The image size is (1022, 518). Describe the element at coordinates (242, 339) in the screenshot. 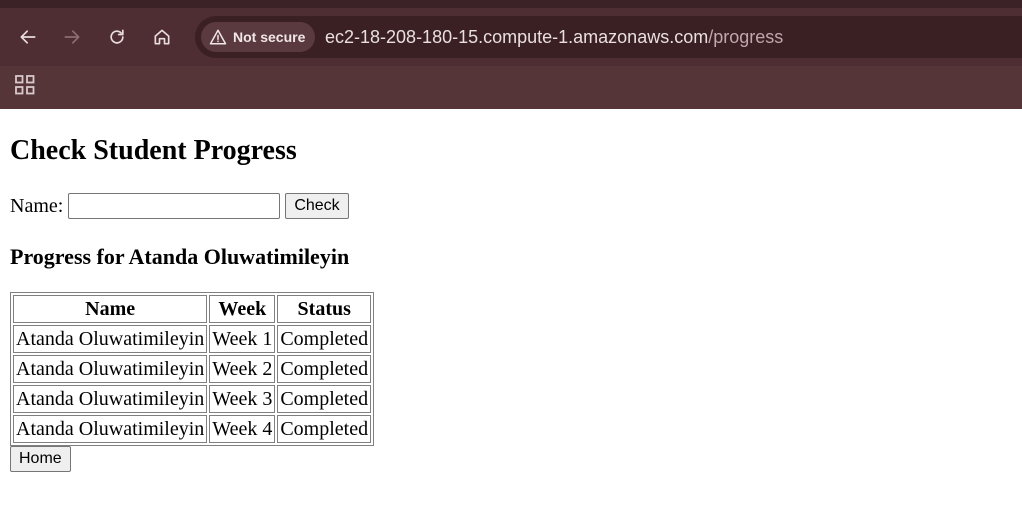

I see `cell-week: Week 1` at that location.